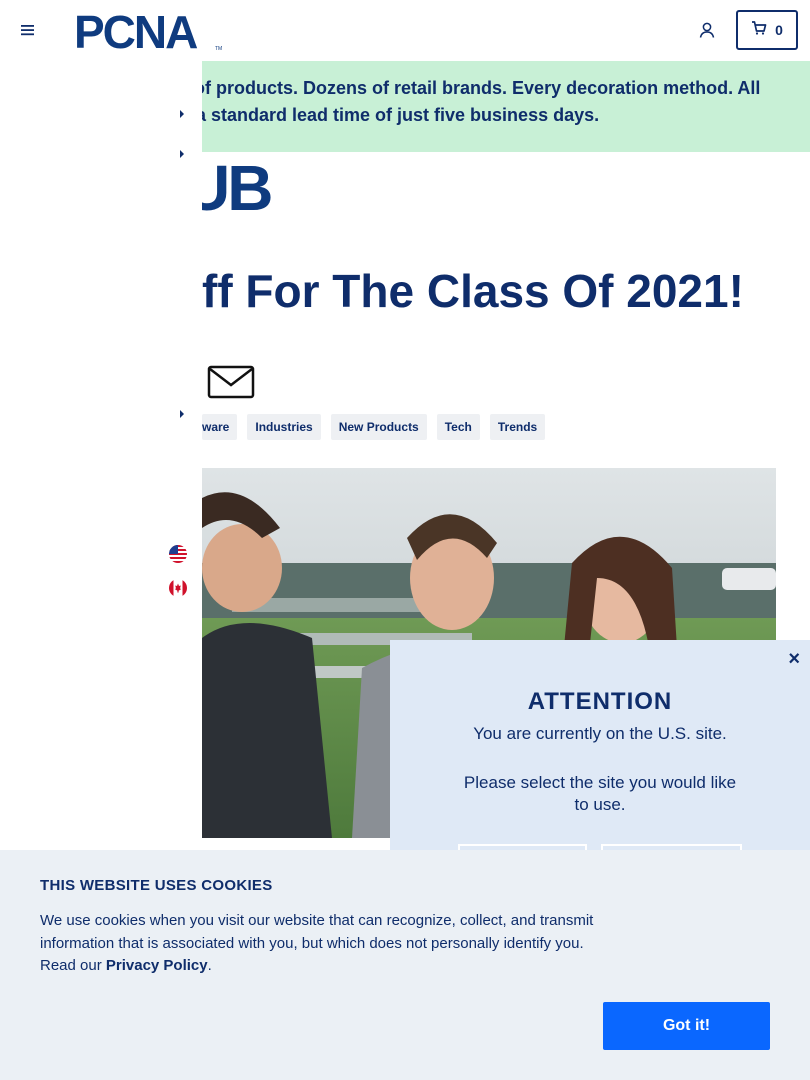  Describe the element at coordinates (779, 30) in the screenshot. I see `cart-count: 0` at that location.